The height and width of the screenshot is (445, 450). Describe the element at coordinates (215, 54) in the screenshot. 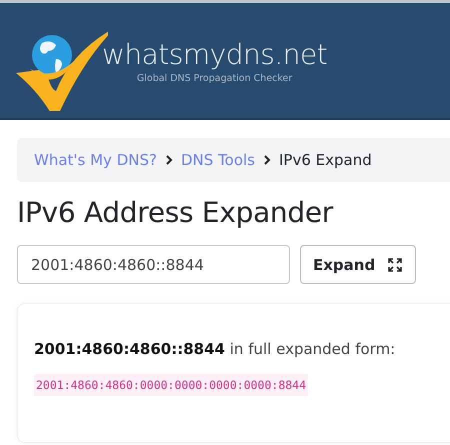

I see `site-name: whatsmydns.net` at that location.